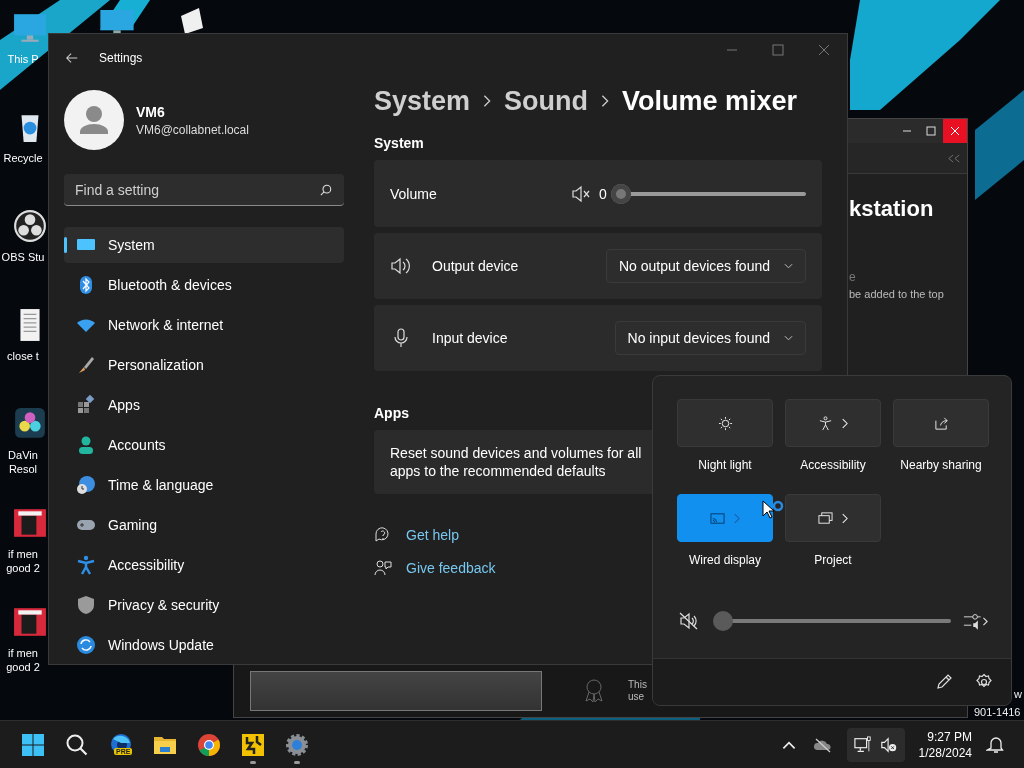  I want to click on nav-item: Time & language, so click(204, 485).